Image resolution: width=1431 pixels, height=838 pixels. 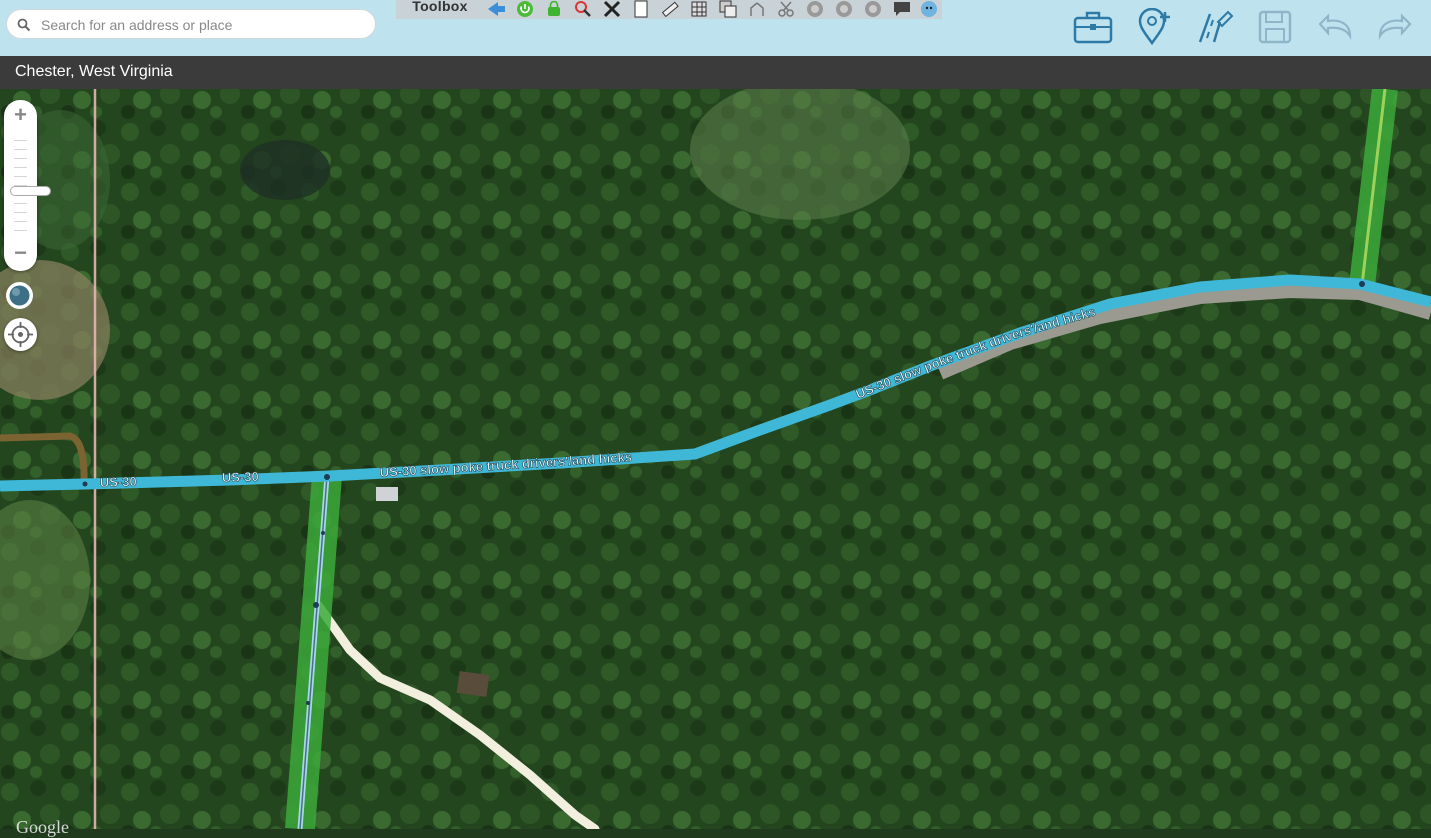 I want to click on toolbox-bar: Toolbox, so click(x=669, y=9).